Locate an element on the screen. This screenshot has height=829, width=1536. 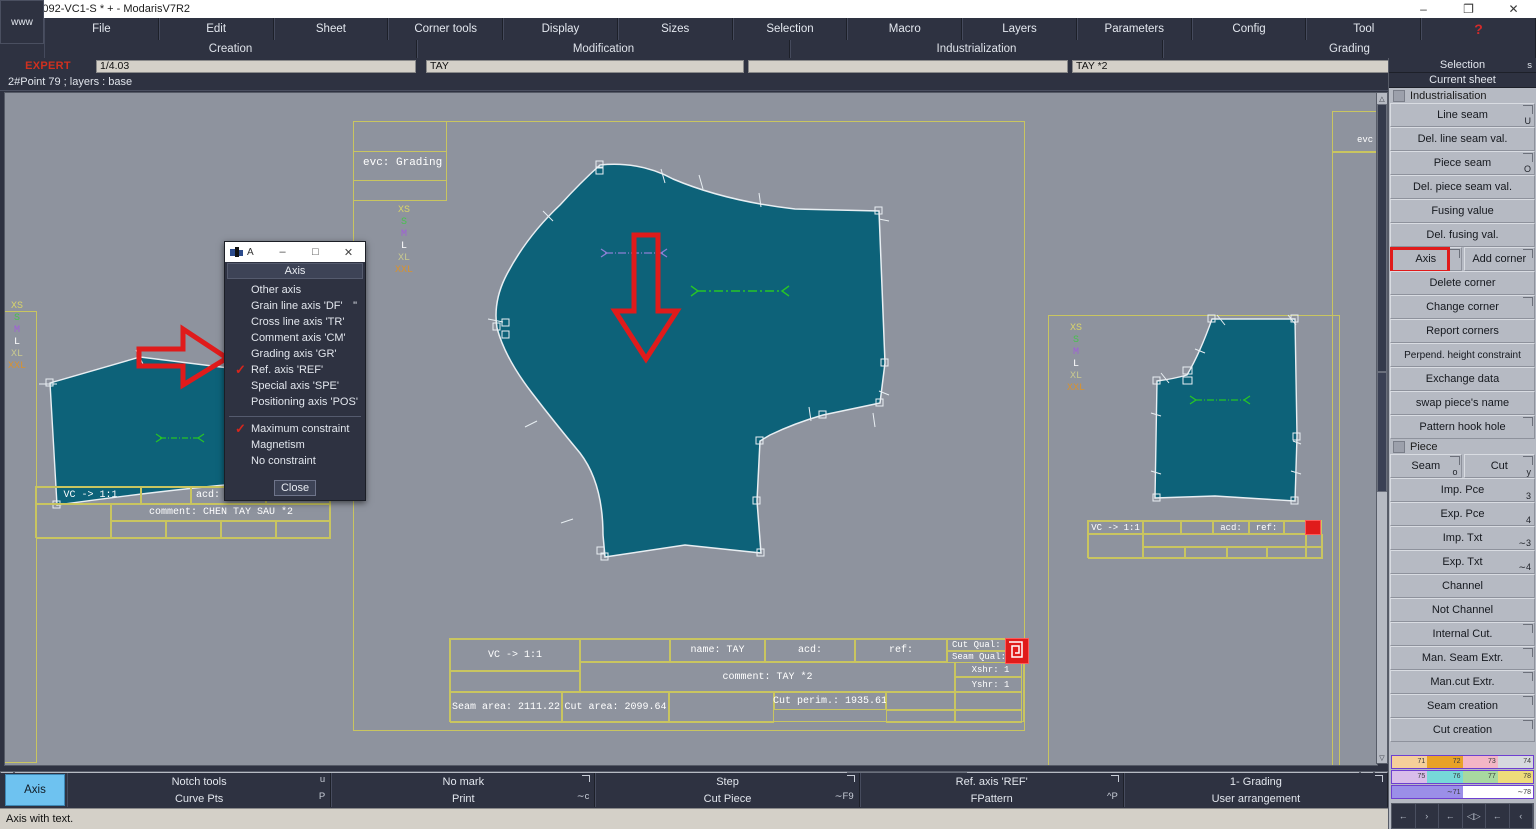
comment-field: TAY *2 is located at coordinates (1231, 66).